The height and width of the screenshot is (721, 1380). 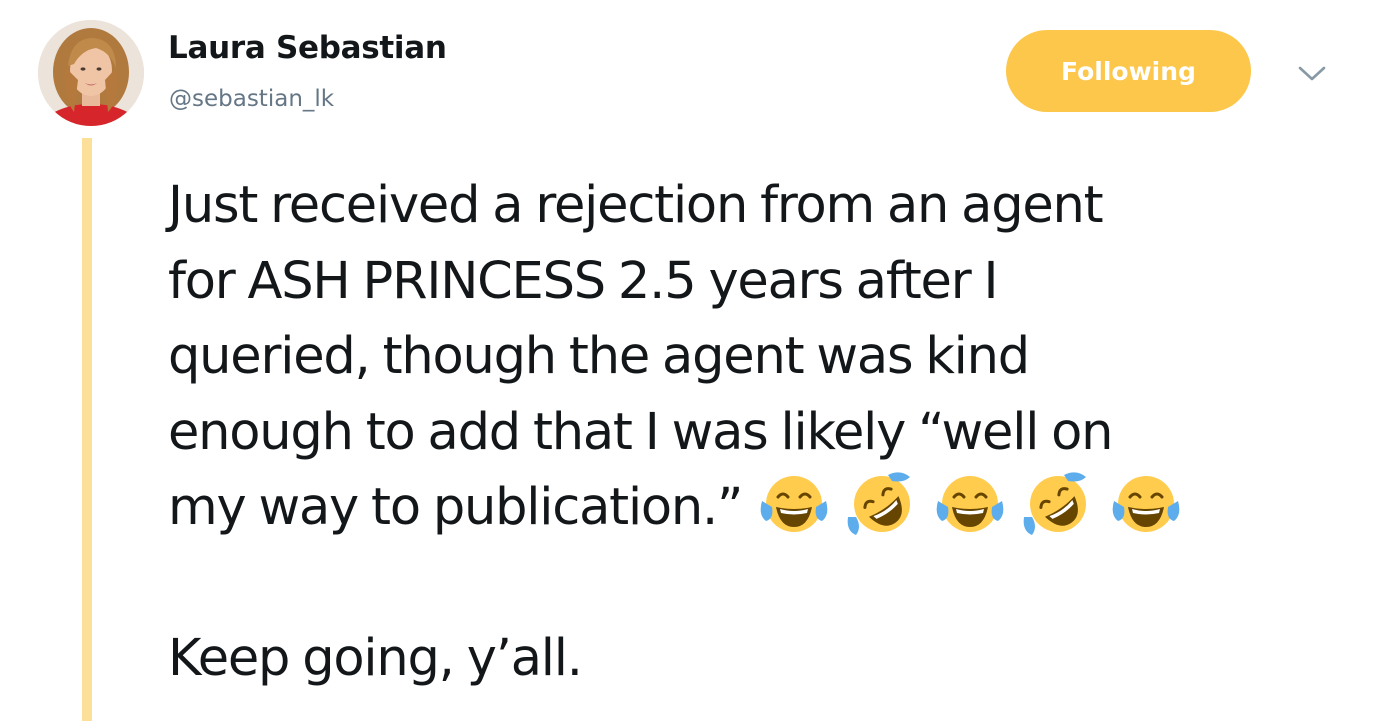 I want to click on tweet-text-last-line: my way to publication.”, so click(x=763, y=508).